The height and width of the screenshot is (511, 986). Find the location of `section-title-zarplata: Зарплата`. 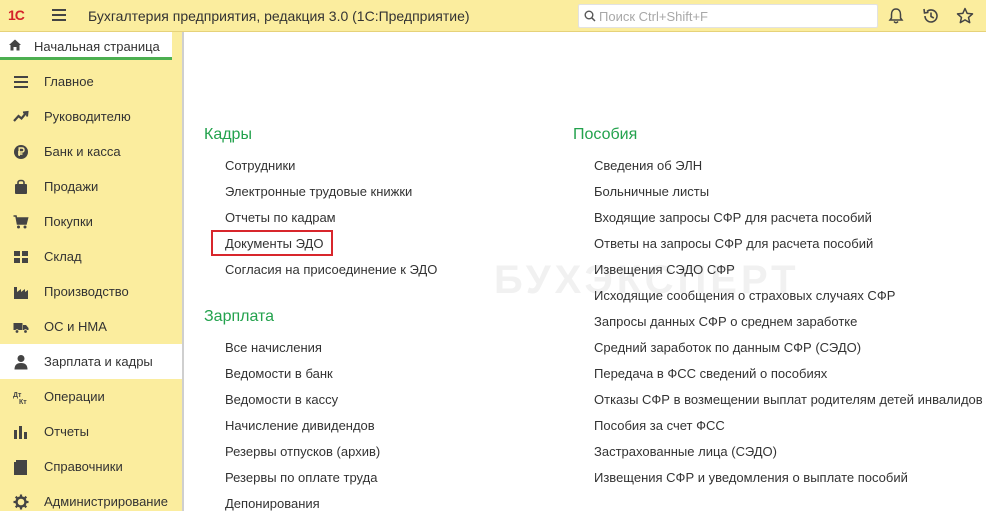

section-title-zarplata: Зарплата is located at coordinates (239, 316).